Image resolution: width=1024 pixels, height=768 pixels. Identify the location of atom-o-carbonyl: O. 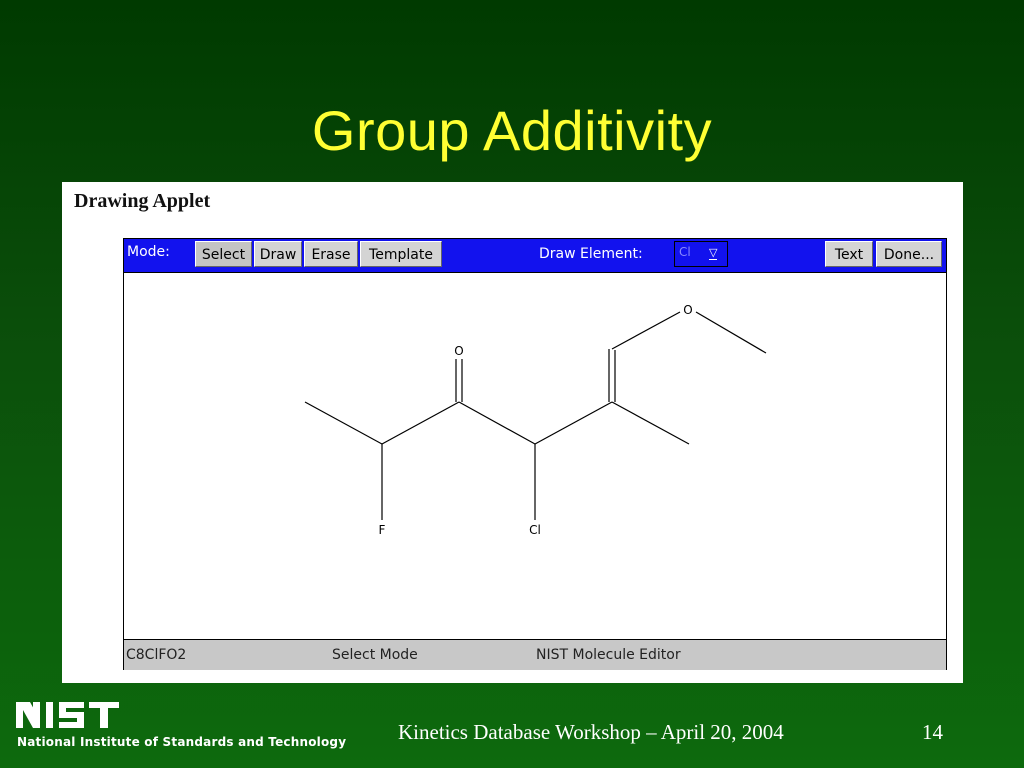
(458, 351).